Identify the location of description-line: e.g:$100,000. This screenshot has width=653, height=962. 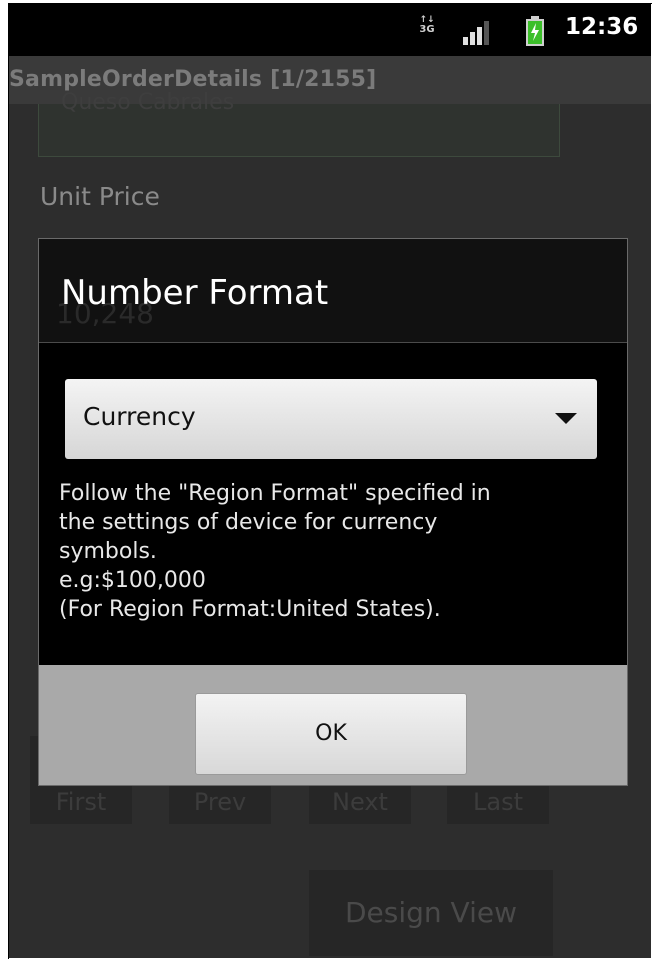
(132, 580).